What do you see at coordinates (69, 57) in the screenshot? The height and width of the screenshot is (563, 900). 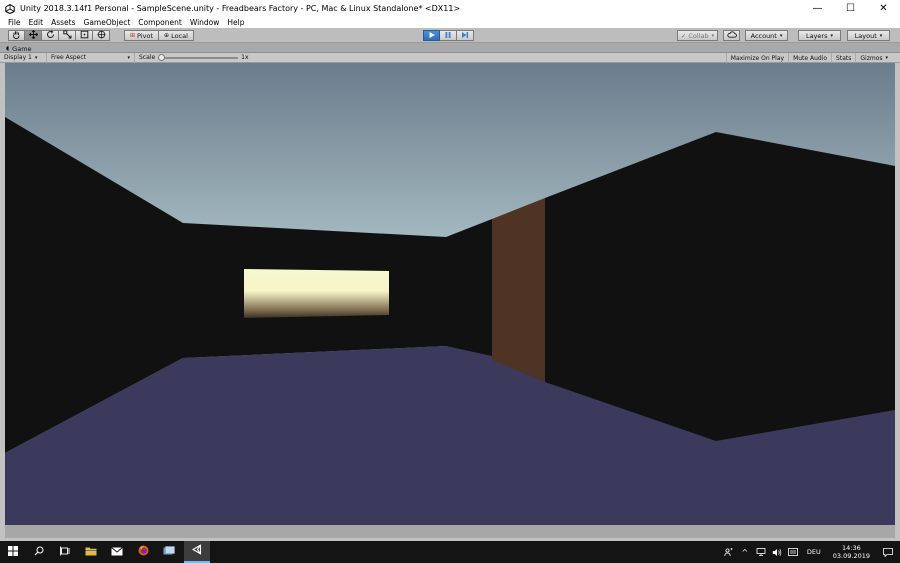 I see `aspect-label: Free Aspect` at bounding box center [69, 57].